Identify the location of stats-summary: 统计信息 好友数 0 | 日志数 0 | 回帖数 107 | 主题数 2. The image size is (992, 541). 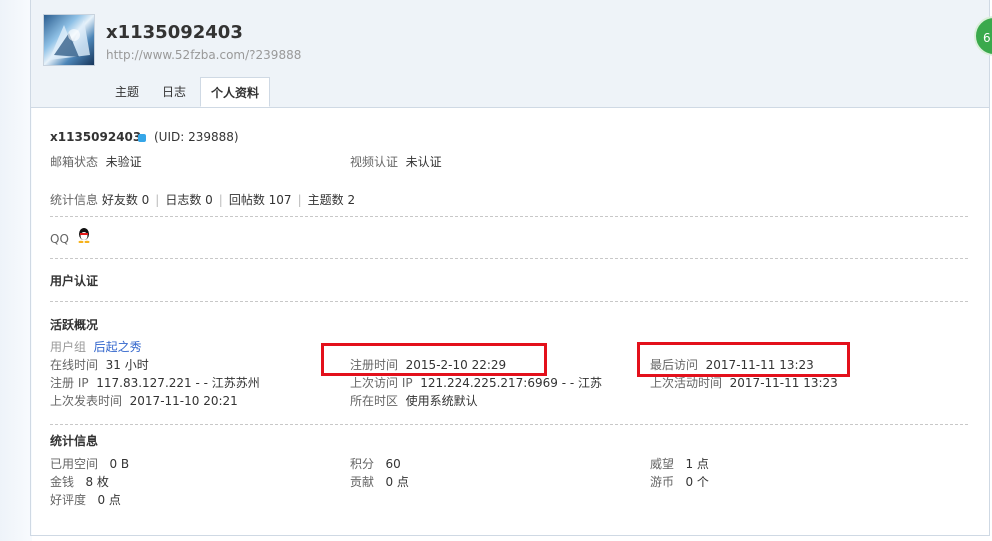
(203, 200).